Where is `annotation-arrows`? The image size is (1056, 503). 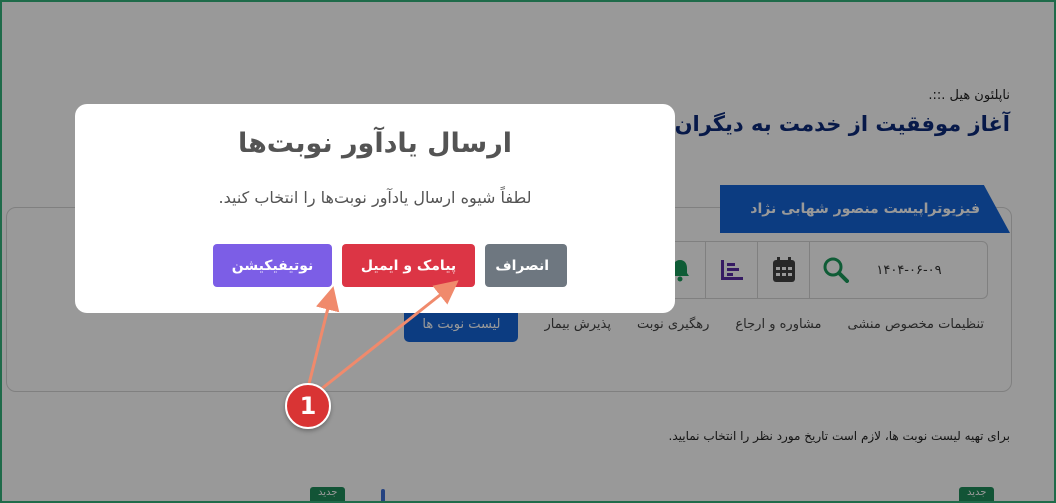 annotation-arrows is located at coordinates (382, 336).